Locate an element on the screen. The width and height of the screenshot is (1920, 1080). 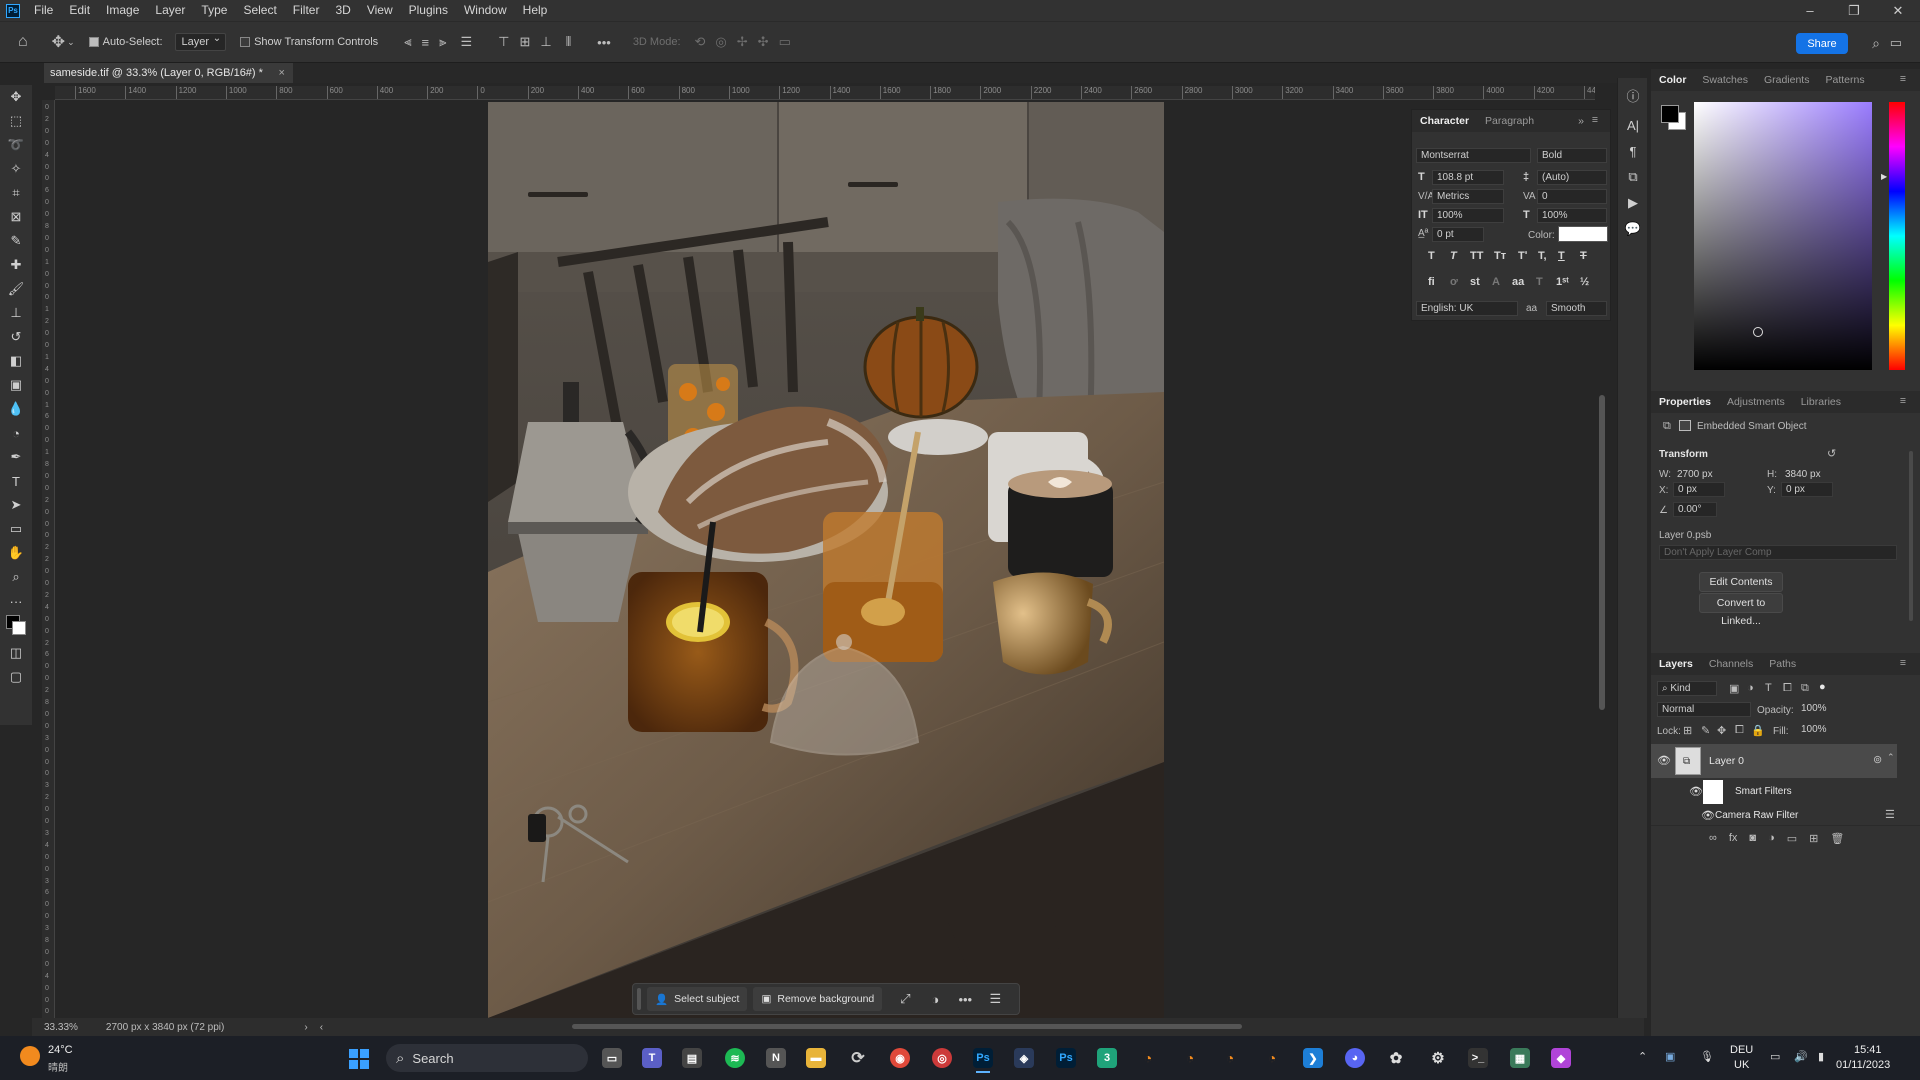
crop-icon: ⌗ is located at coordinates (16, 193).